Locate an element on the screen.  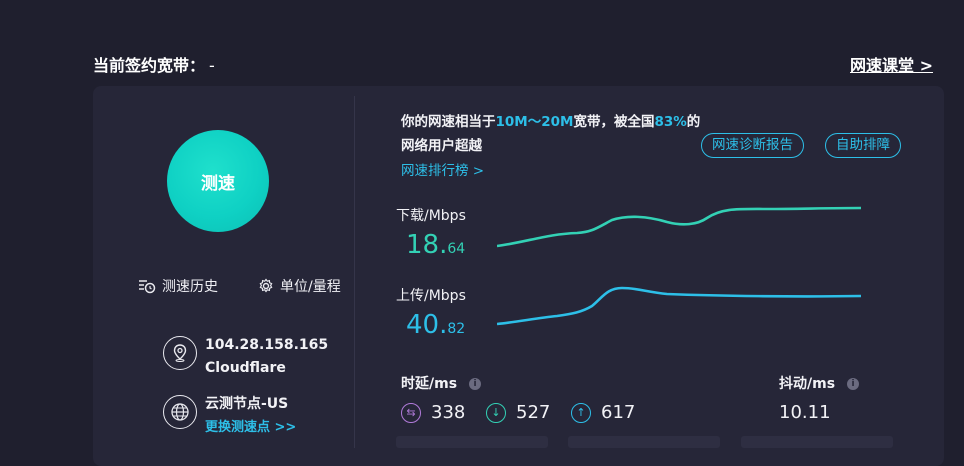
diagnosis-report-button: 网速诊断报告 is located at coordinates (752, 145).